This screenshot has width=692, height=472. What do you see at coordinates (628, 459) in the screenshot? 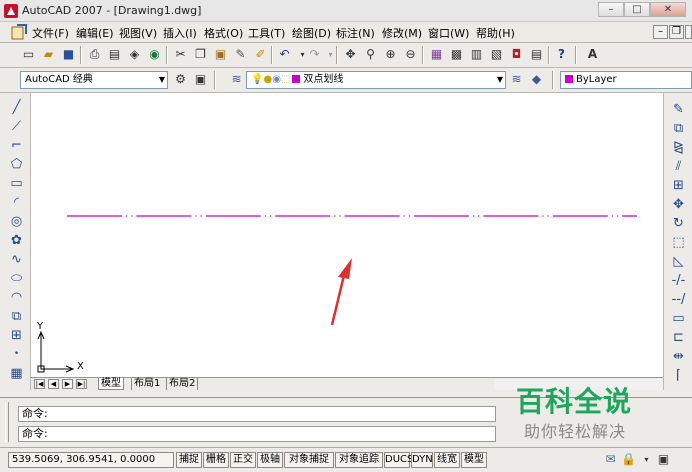
I see `lock-icon: 🔒` at bounding box center [628, 459].